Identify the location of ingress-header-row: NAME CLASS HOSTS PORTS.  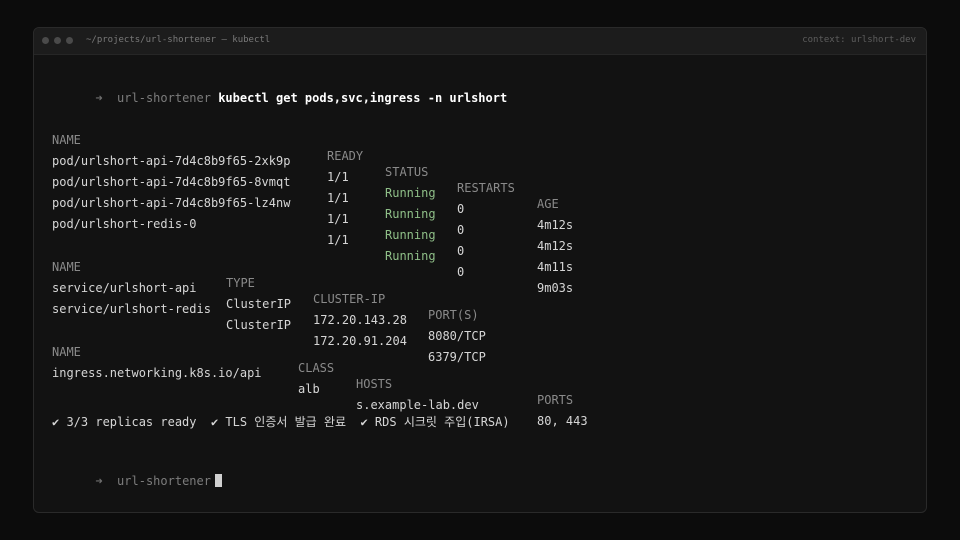
(352, 367).